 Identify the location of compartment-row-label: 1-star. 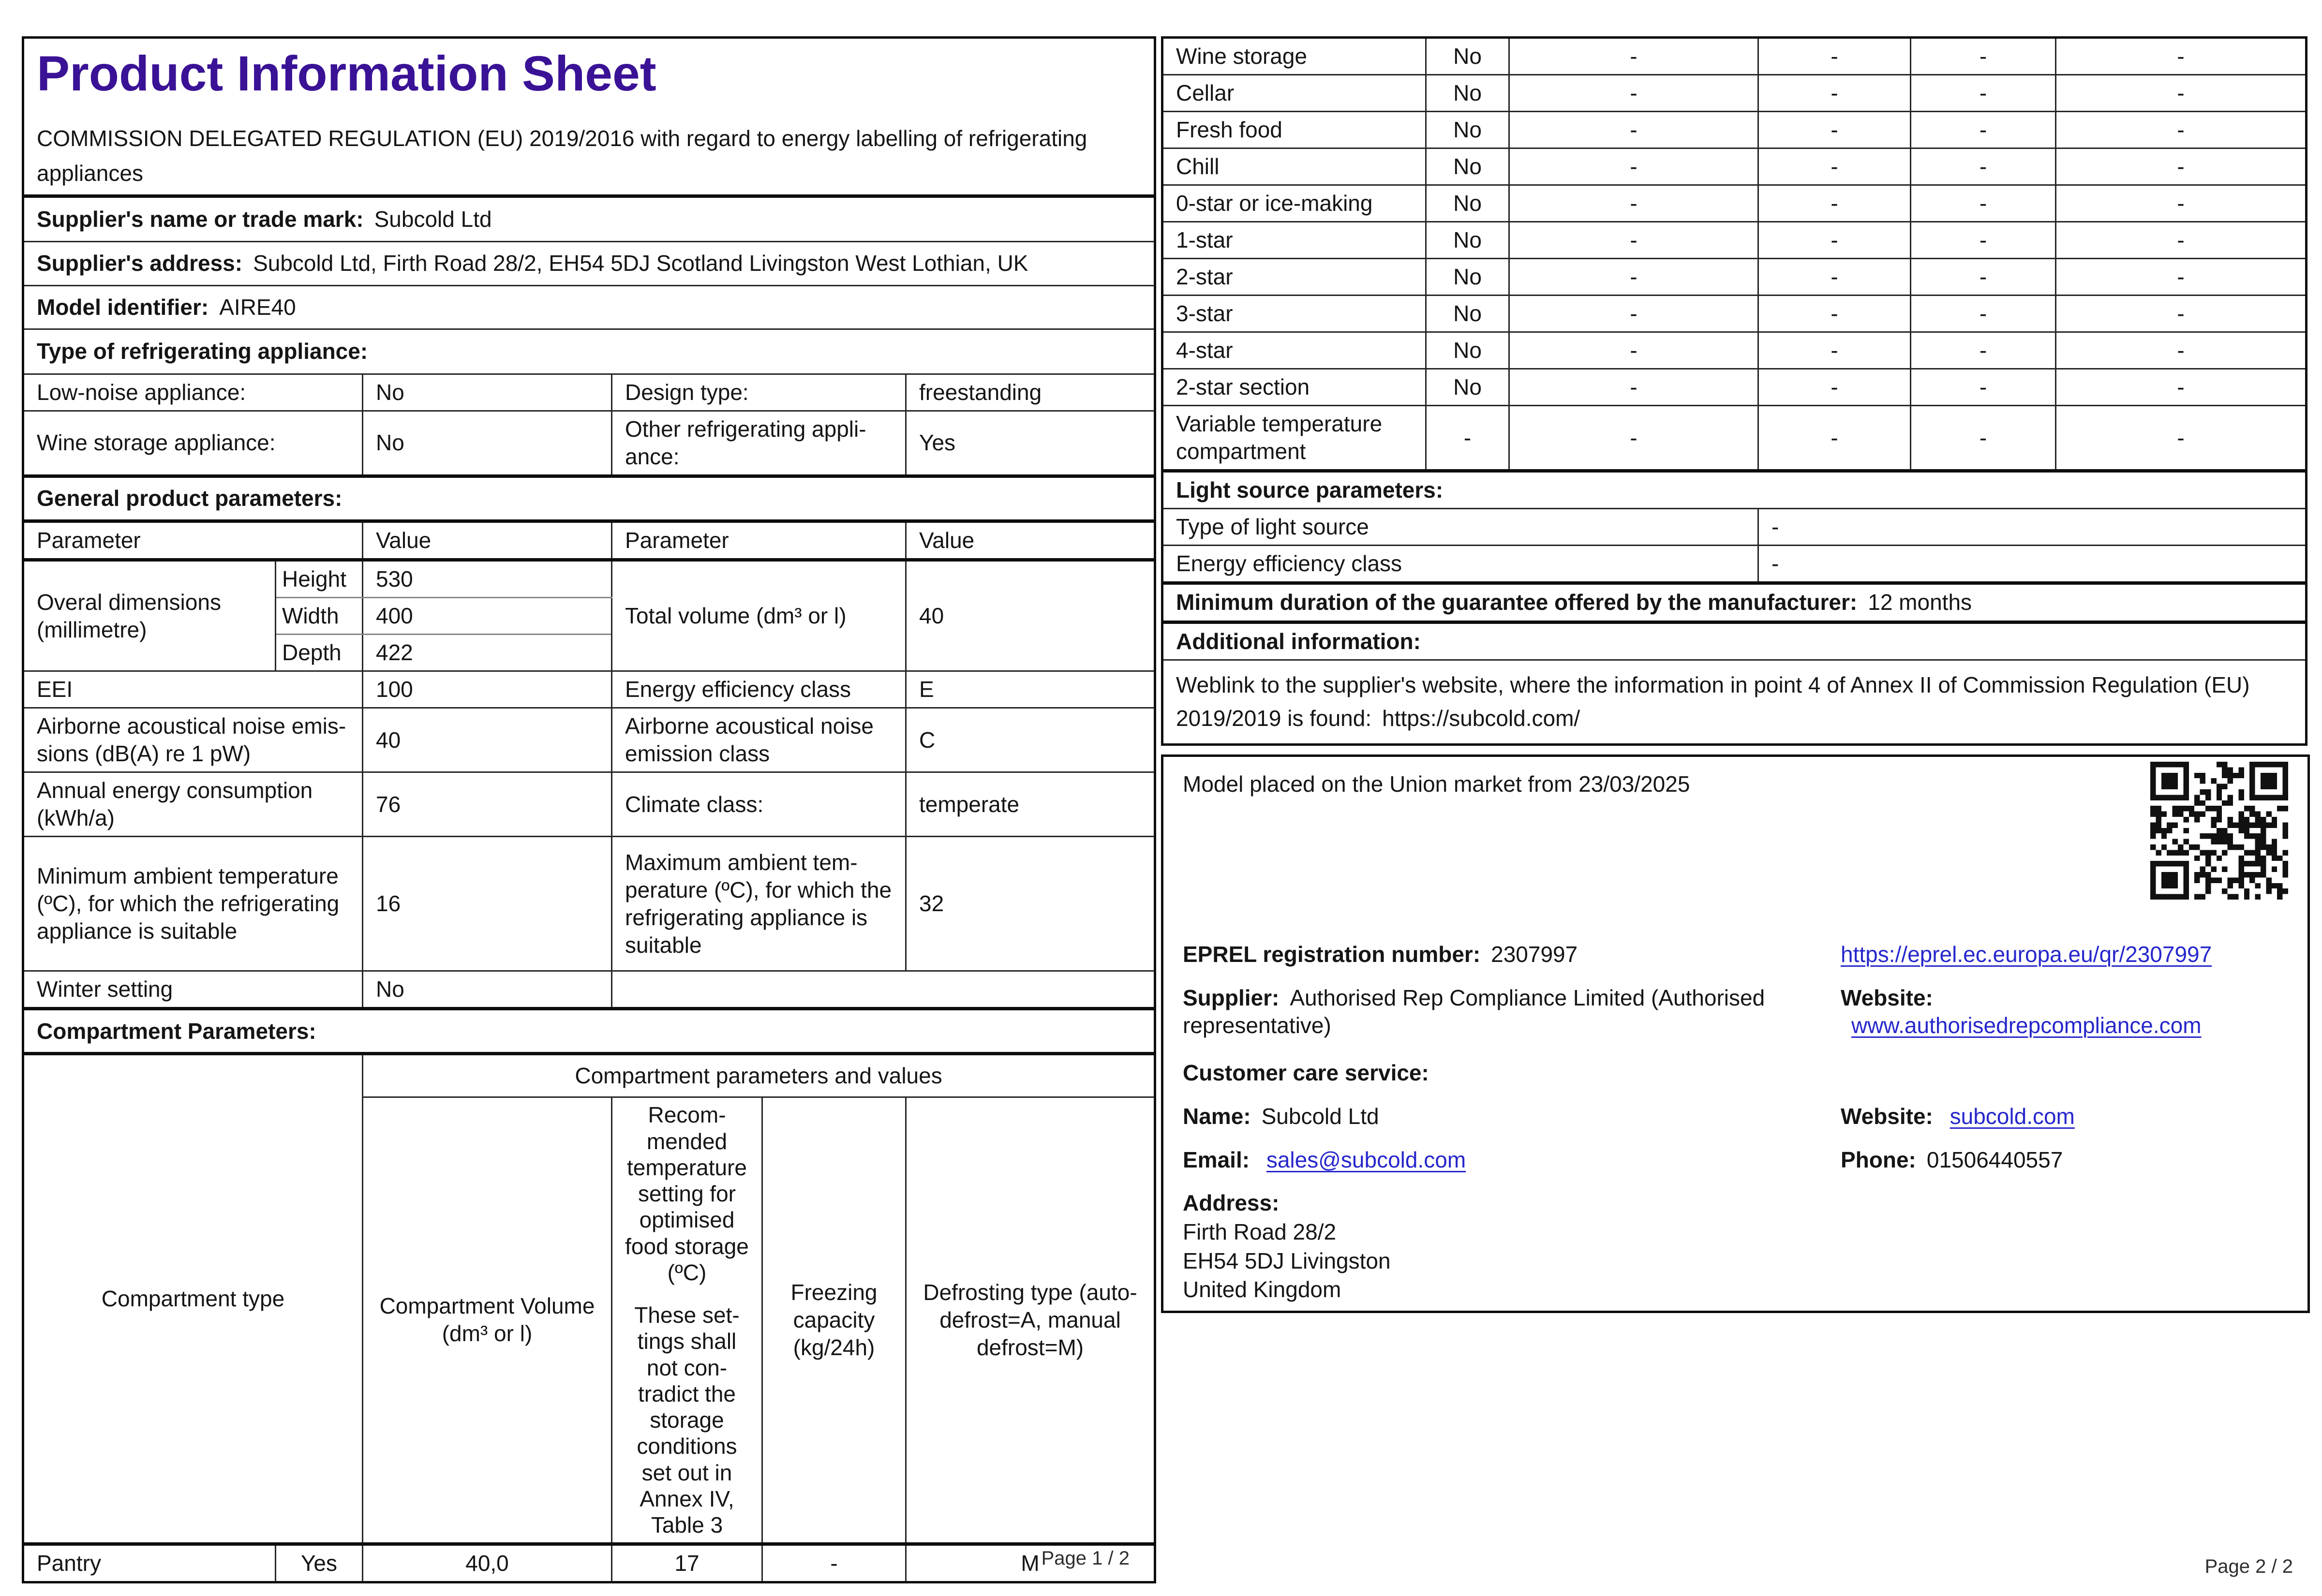
(1294, 240).